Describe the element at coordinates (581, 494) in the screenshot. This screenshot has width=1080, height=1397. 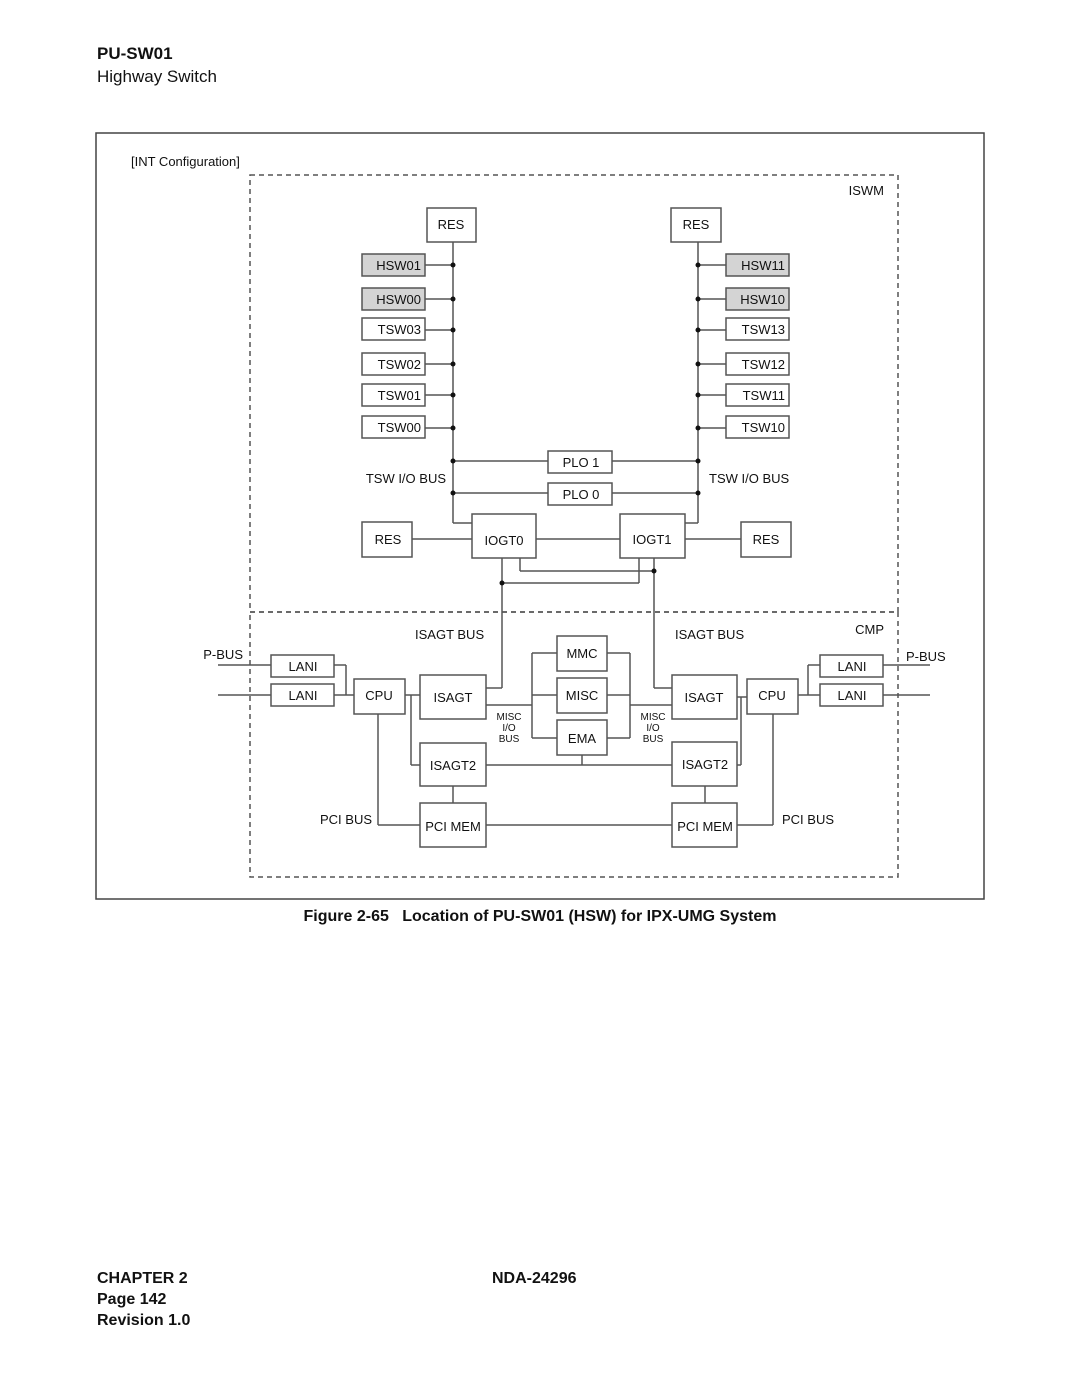
I see `plo0-text: PLO 0` at that location.